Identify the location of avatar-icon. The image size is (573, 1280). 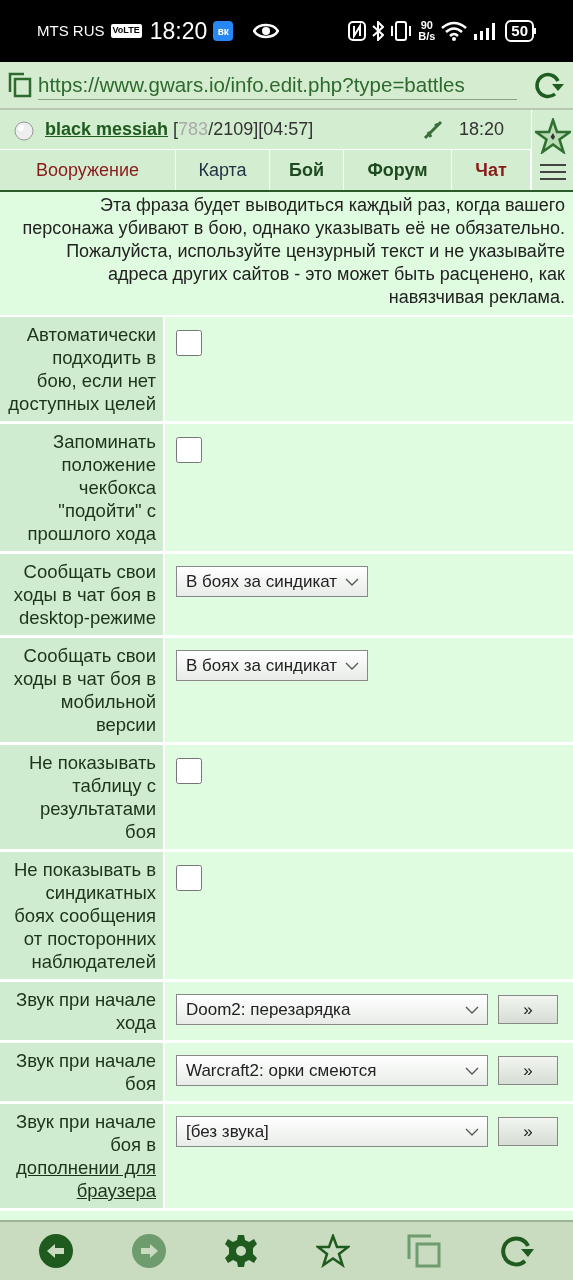
(23, 129).